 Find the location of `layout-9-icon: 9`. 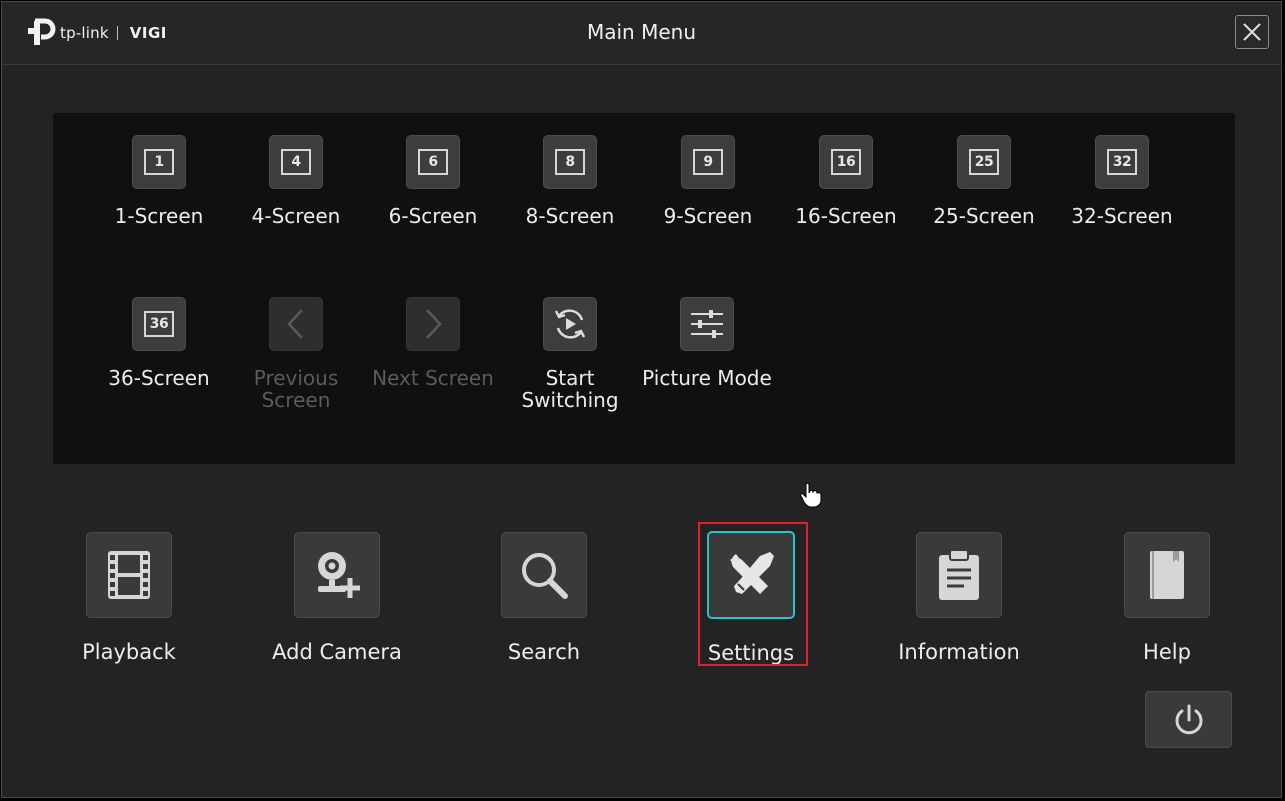

layout-9-icon: 9 is located at coordinates (708, 162).